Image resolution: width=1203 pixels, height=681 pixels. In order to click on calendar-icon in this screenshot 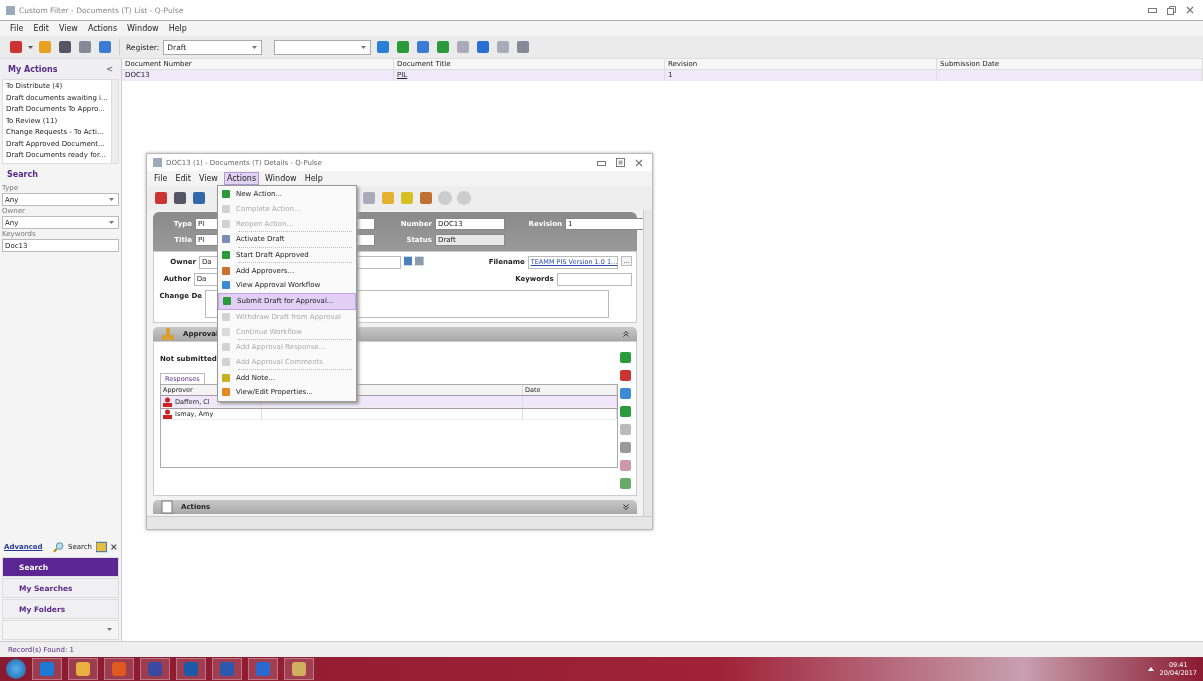, I will do `click(408, 261)`.